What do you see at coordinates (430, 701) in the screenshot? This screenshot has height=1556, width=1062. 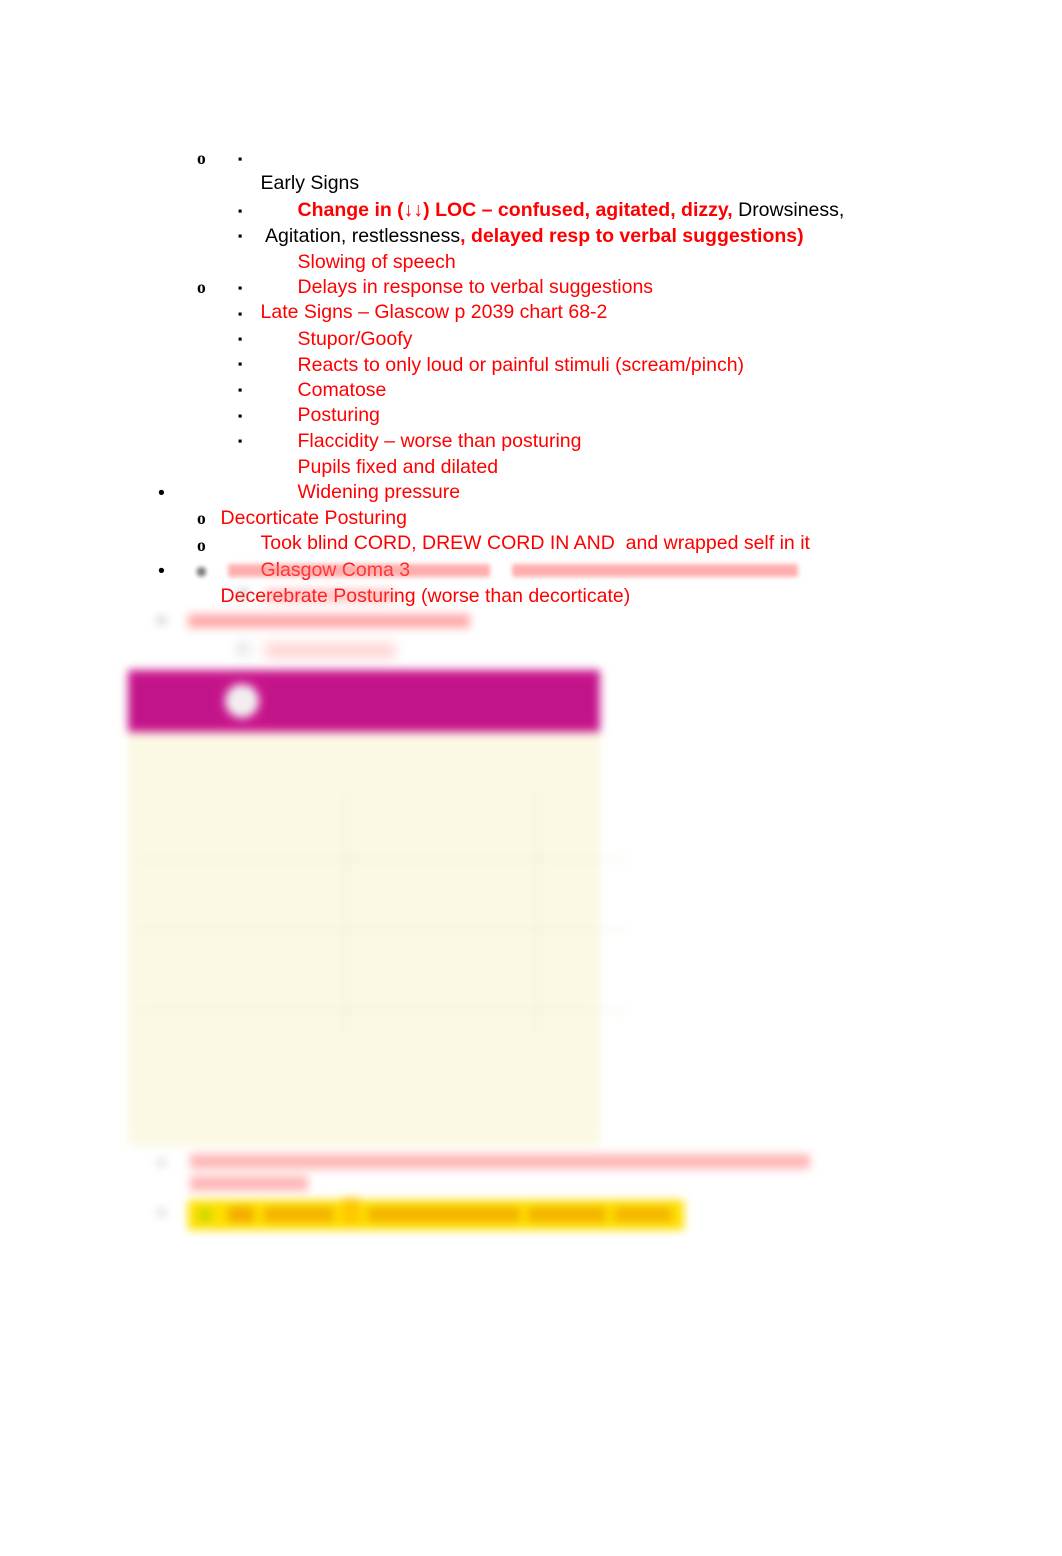 I see `figure-header-right-block` at bounding box center [430, 701].